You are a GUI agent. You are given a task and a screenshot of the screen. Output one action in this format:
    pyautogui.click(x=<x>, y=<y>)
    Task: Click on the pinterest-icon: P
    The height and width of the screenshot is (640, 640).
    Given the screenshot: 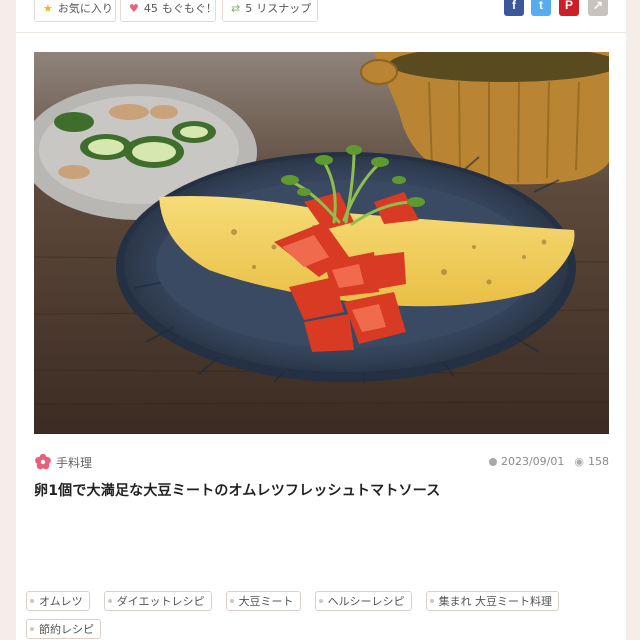 What is the action you would take?
    pyautogui.click(x=568, y=6)
    